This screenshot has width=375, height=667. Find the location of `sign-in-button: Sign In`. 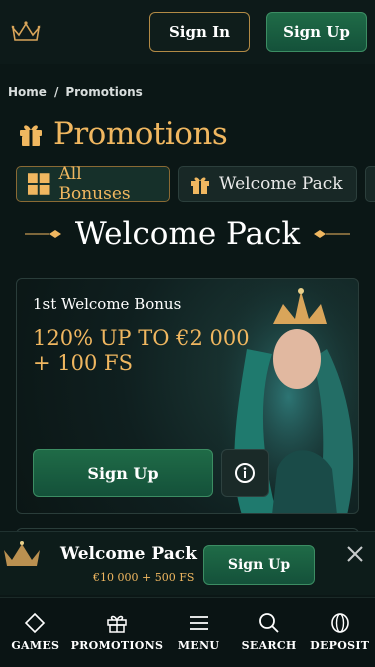

sign-in-button: Sign In is located at coordinates (199, 32).